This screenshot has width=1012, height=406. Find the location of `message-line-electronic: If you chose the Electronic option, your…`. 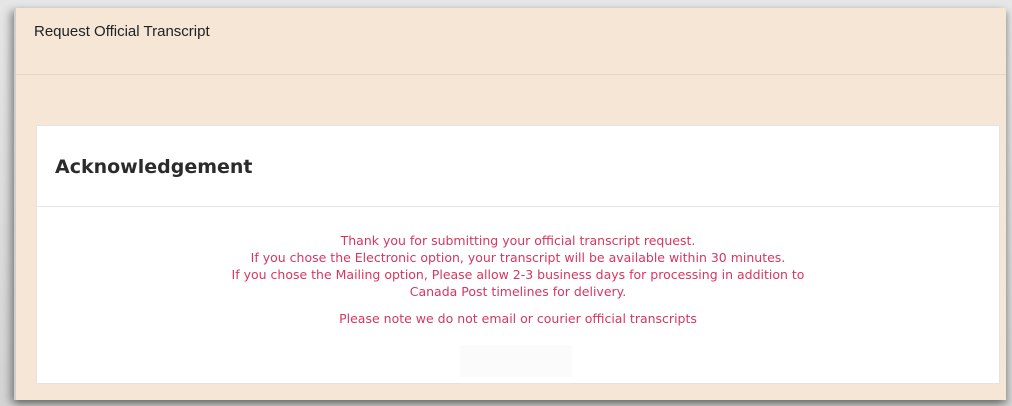

message-line-electronic: If you chose the Electronic option, your… is located at coordinates (518, 257).